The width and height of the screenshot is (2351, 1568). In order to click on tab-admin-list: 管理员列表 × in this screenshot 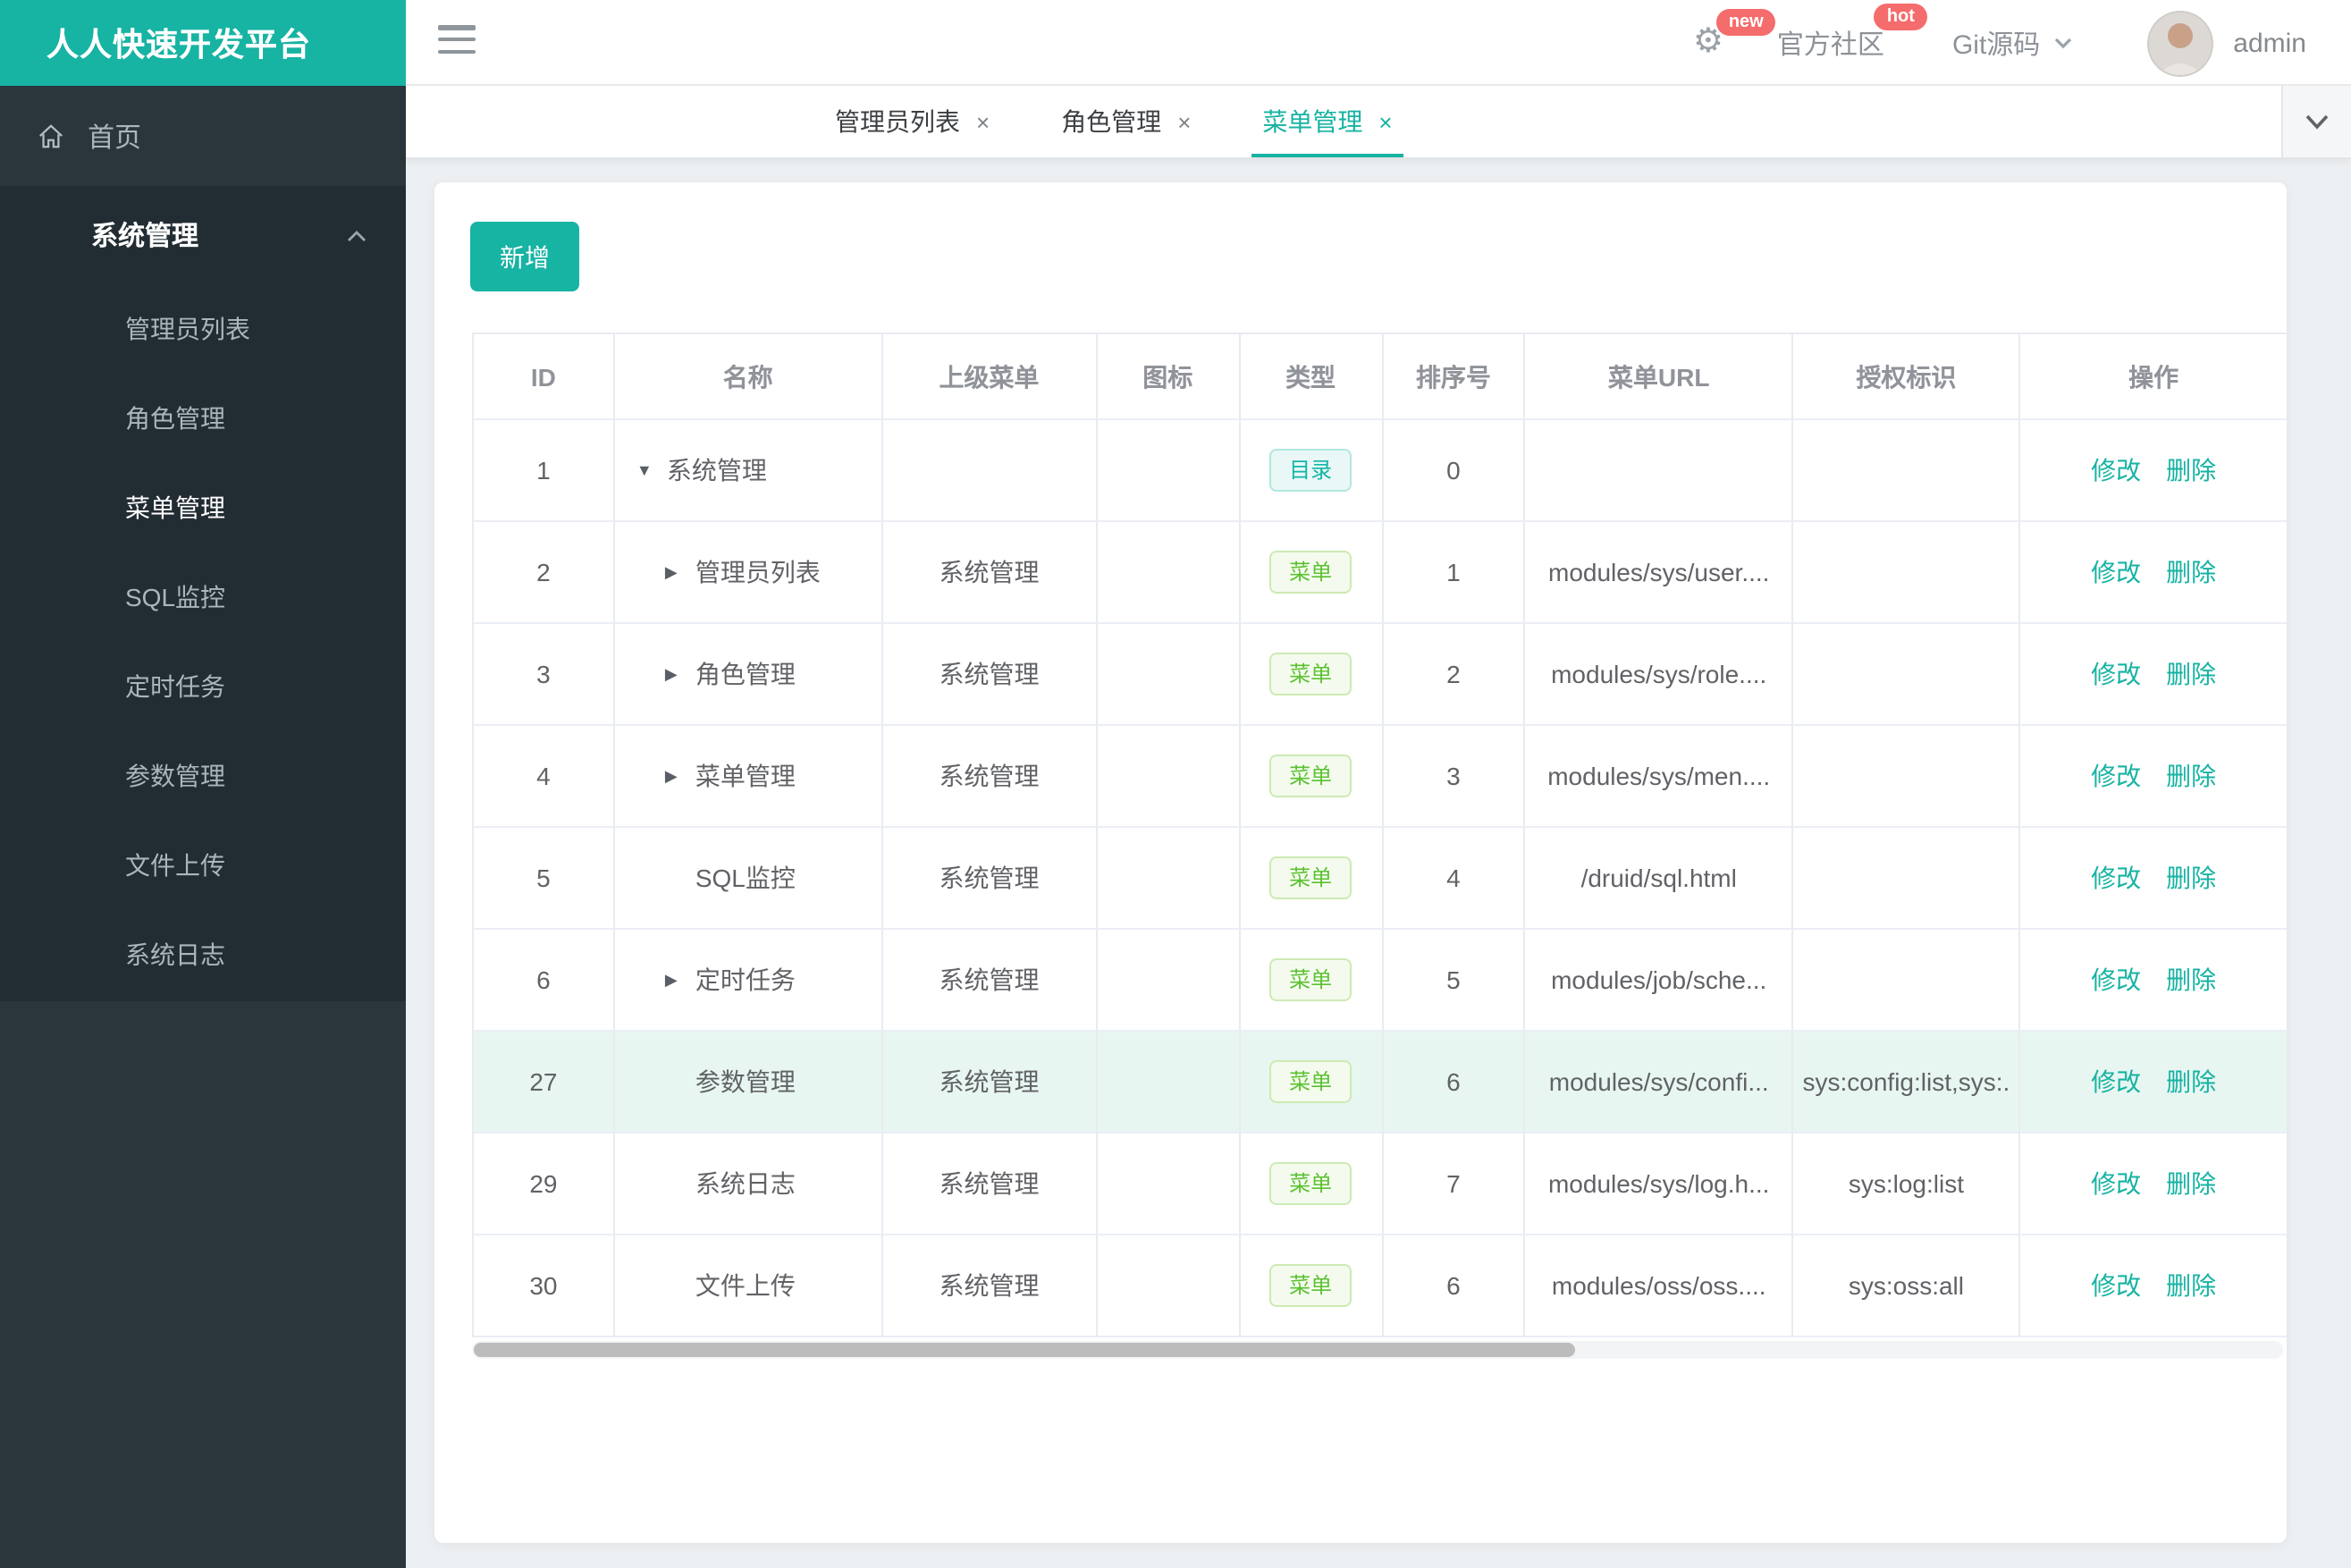, I will do `click(912, 121)`.